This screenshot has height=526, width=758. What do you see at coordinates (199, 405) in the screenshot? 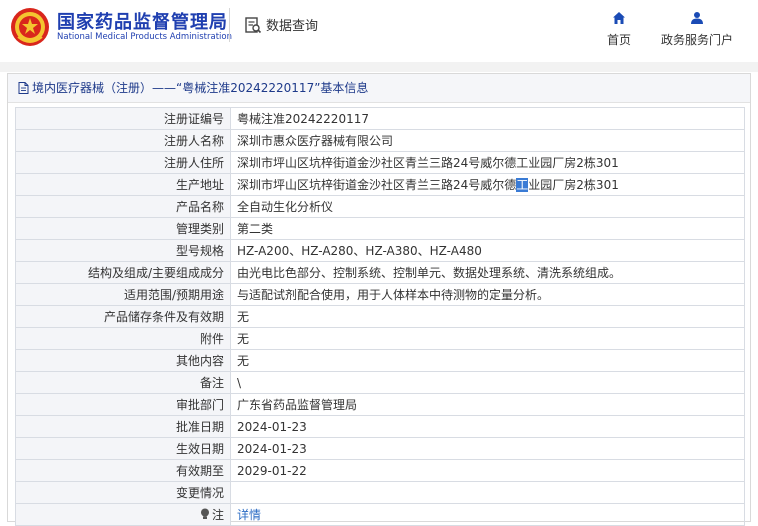
I see `field-label-text: 审批部门` at bounding box center [199, 405].